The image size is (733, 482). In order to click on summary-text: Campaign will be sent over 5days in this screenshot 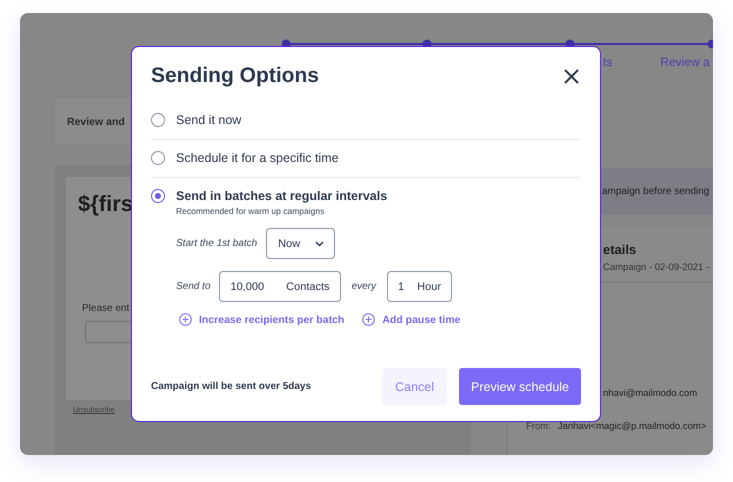, I will do `click(231, 386)`.